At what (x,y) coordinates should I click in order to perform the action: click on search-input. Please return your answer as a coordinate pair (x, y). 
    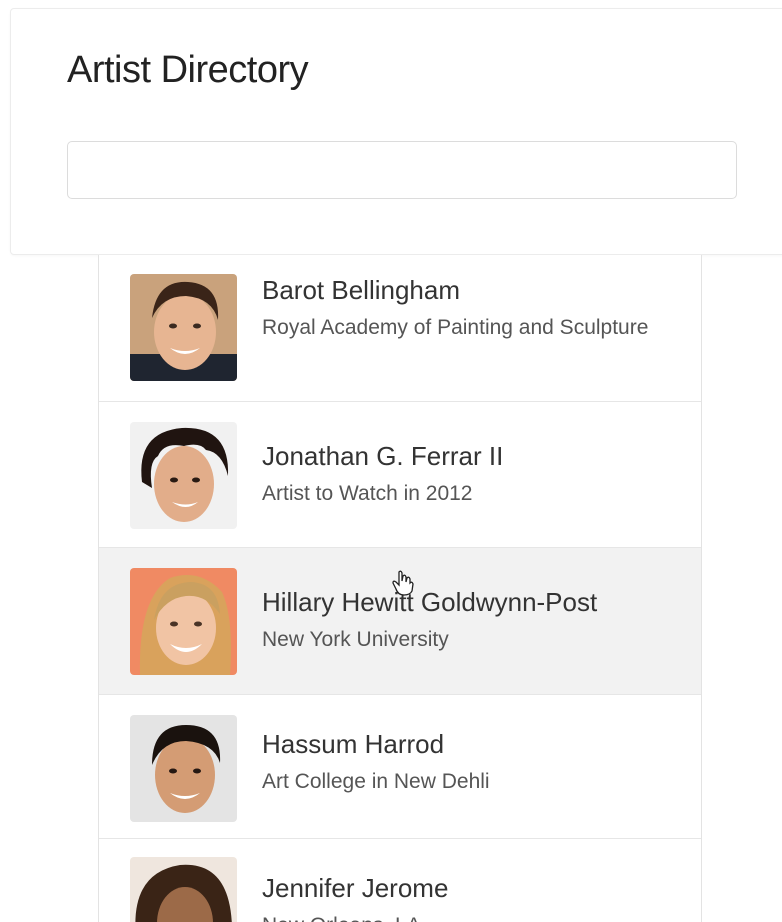
    Looking at the image, I should click on (402, 170).